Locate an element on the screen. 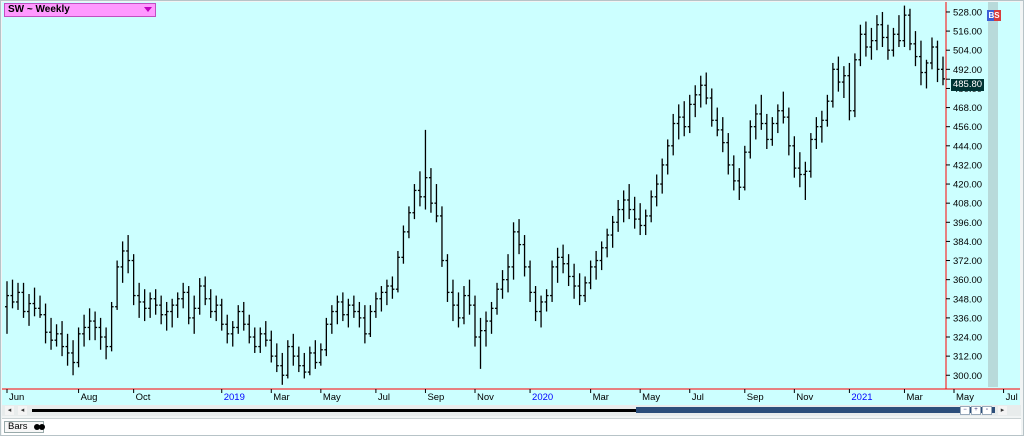  last-price-badge: 485.80 is located at coordinates (967, 85).